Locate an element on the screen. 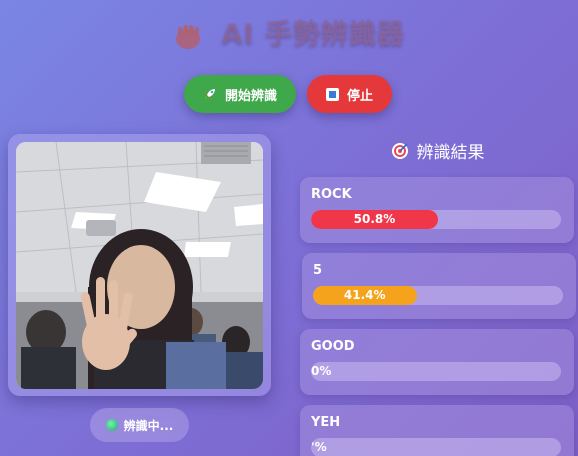 Image resolution: width=578 pixels, height=456 pixels. results-title: 辨識結果 is located at coordinates (437, 150).